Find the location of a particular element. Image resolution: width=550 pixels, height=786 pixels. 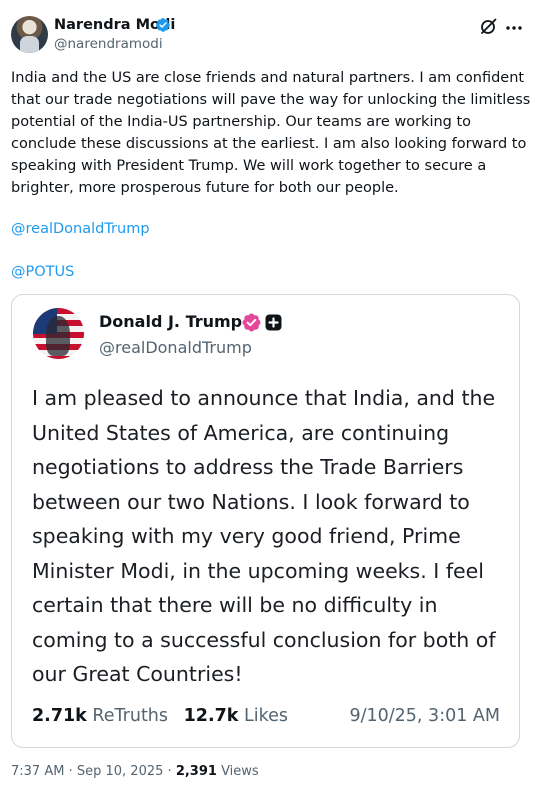

plus-badge-icon is located at coordinates (273, 322).